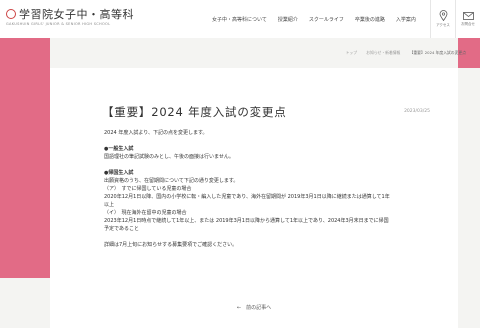 The height and width of the screenshot is (328, 480). Describe the element at coordinates (326, 19) in the screenshot. I see `nav-item-school-life: スクールライフ` at that location.